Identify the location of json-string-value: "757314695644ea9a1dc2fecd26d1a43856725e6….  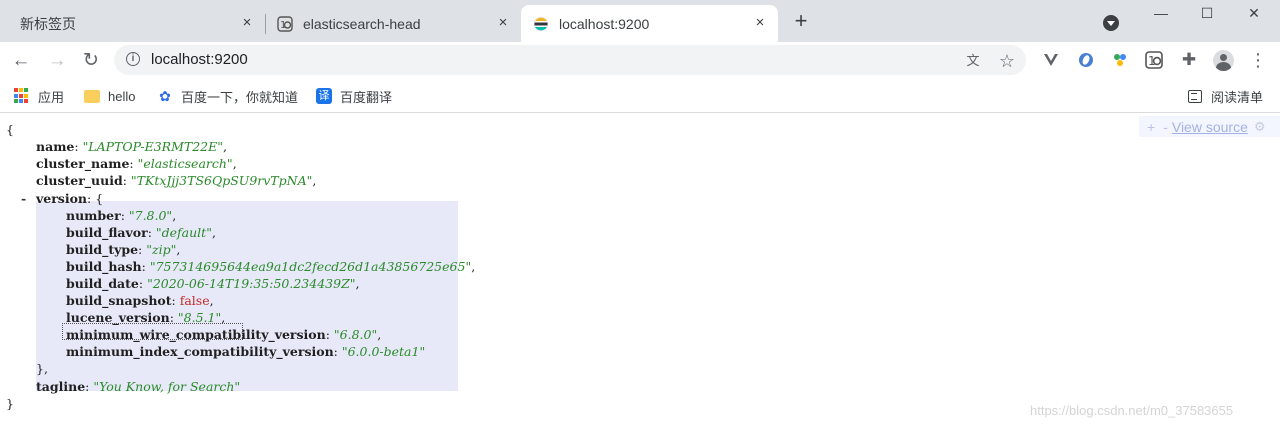
(310, 266).